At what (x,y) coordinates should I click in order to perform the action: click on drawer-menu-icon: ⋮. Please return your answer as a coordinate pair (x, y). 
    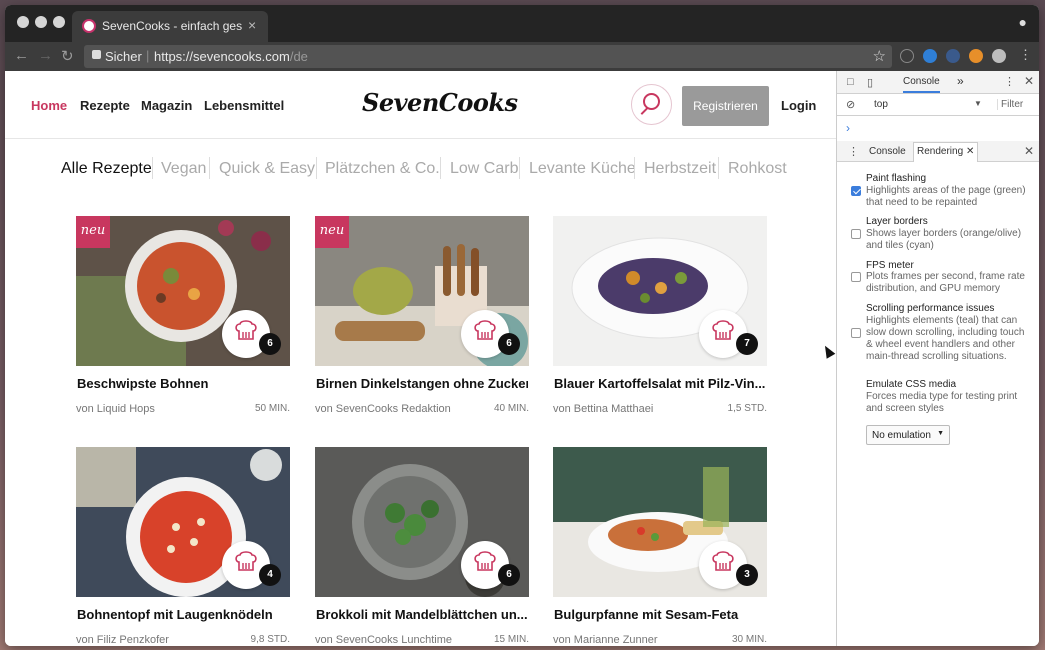
    Looking at the image, I should click on (853, 151).